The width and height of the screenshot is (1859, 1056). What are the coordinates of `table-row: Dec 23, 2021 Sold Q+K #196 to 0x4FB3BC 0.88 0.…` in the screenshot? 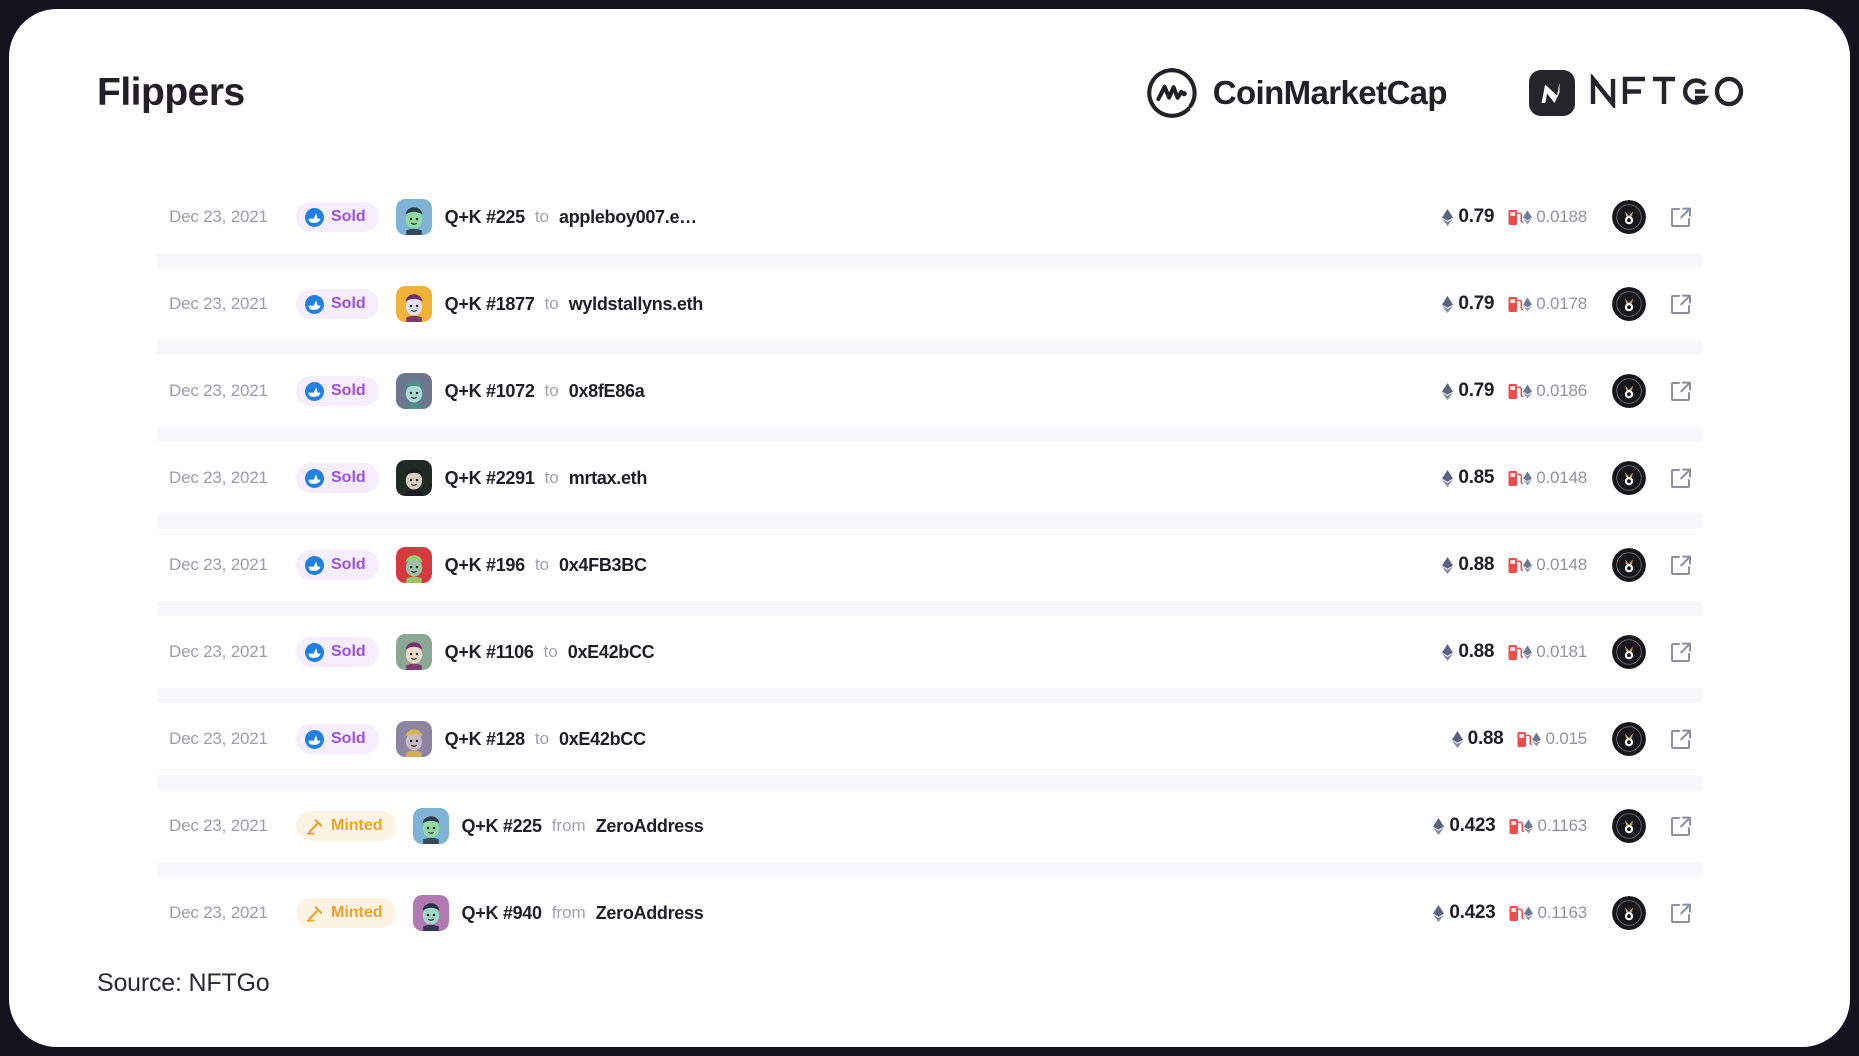 It's located at (929, 565).